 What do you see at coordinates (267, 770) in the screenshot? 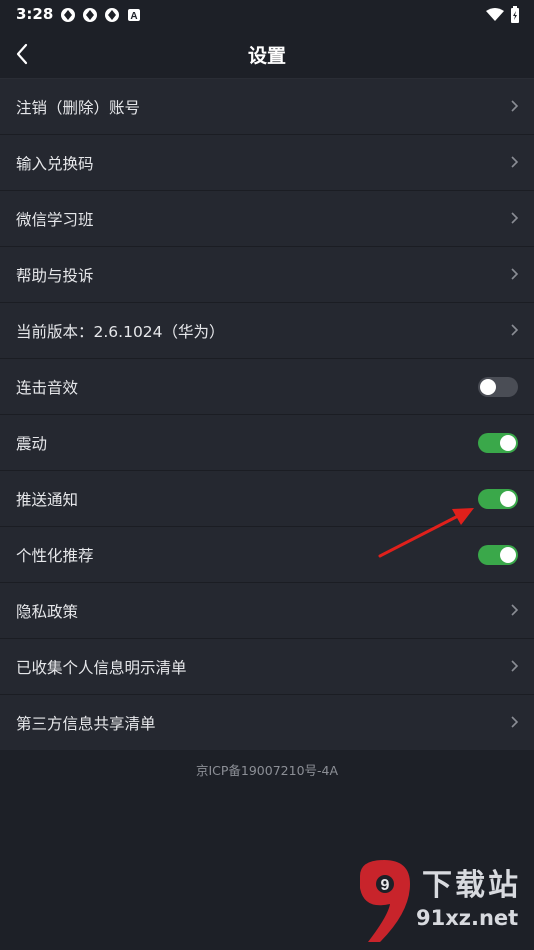
I see `icp-footer: 京ICP备19007210号-4A` at bounding box center [267, 770].